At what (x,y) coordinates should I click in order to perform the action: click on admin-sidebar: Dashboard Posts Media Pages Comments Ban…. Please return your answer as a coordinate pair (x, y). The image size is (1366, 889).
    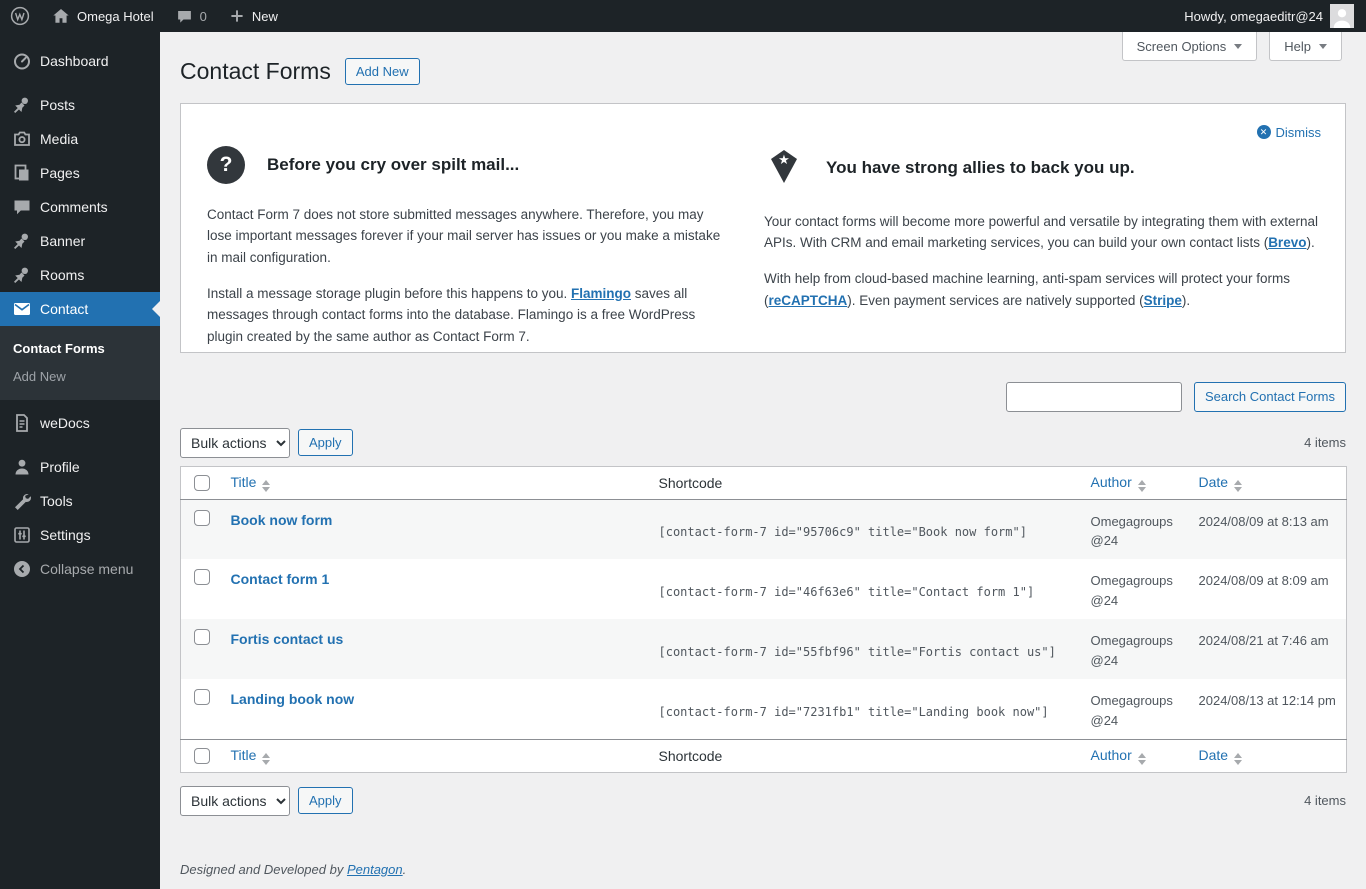
    Looking at the image, I should click on (80, 460).